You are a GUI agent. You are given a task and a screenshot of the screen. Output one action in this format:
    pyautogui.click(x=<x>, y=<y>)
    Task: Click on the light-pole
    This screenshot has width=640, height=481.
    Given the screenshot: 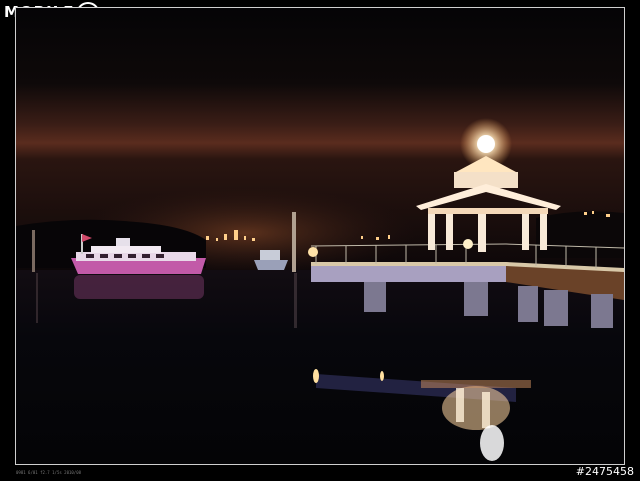 What is the action you would take?
    pyautogui.click(x=294, y=242)
    